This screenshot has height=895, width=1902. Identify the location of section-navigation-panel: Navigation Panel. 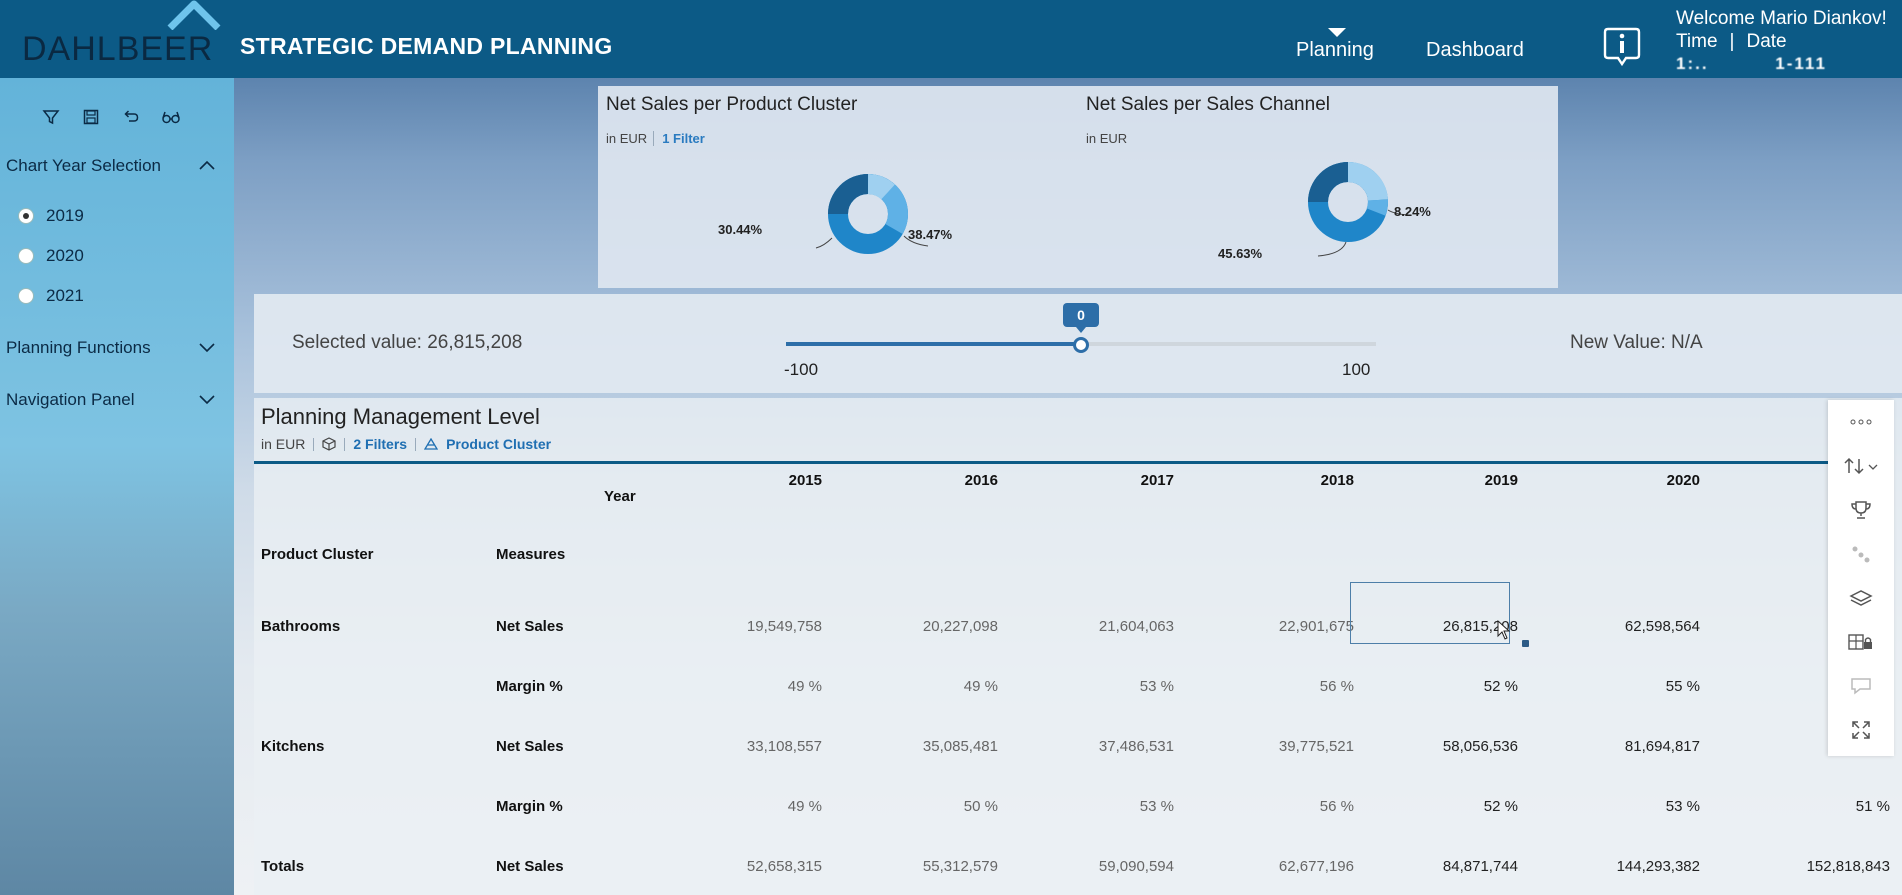
(111, 400).